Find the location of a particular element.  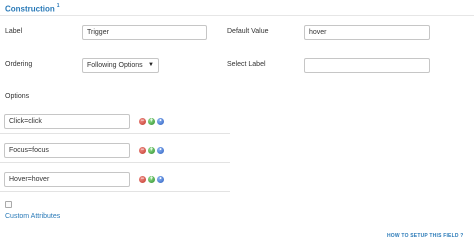

label-caption: Label is located at coordinates (14, 31).